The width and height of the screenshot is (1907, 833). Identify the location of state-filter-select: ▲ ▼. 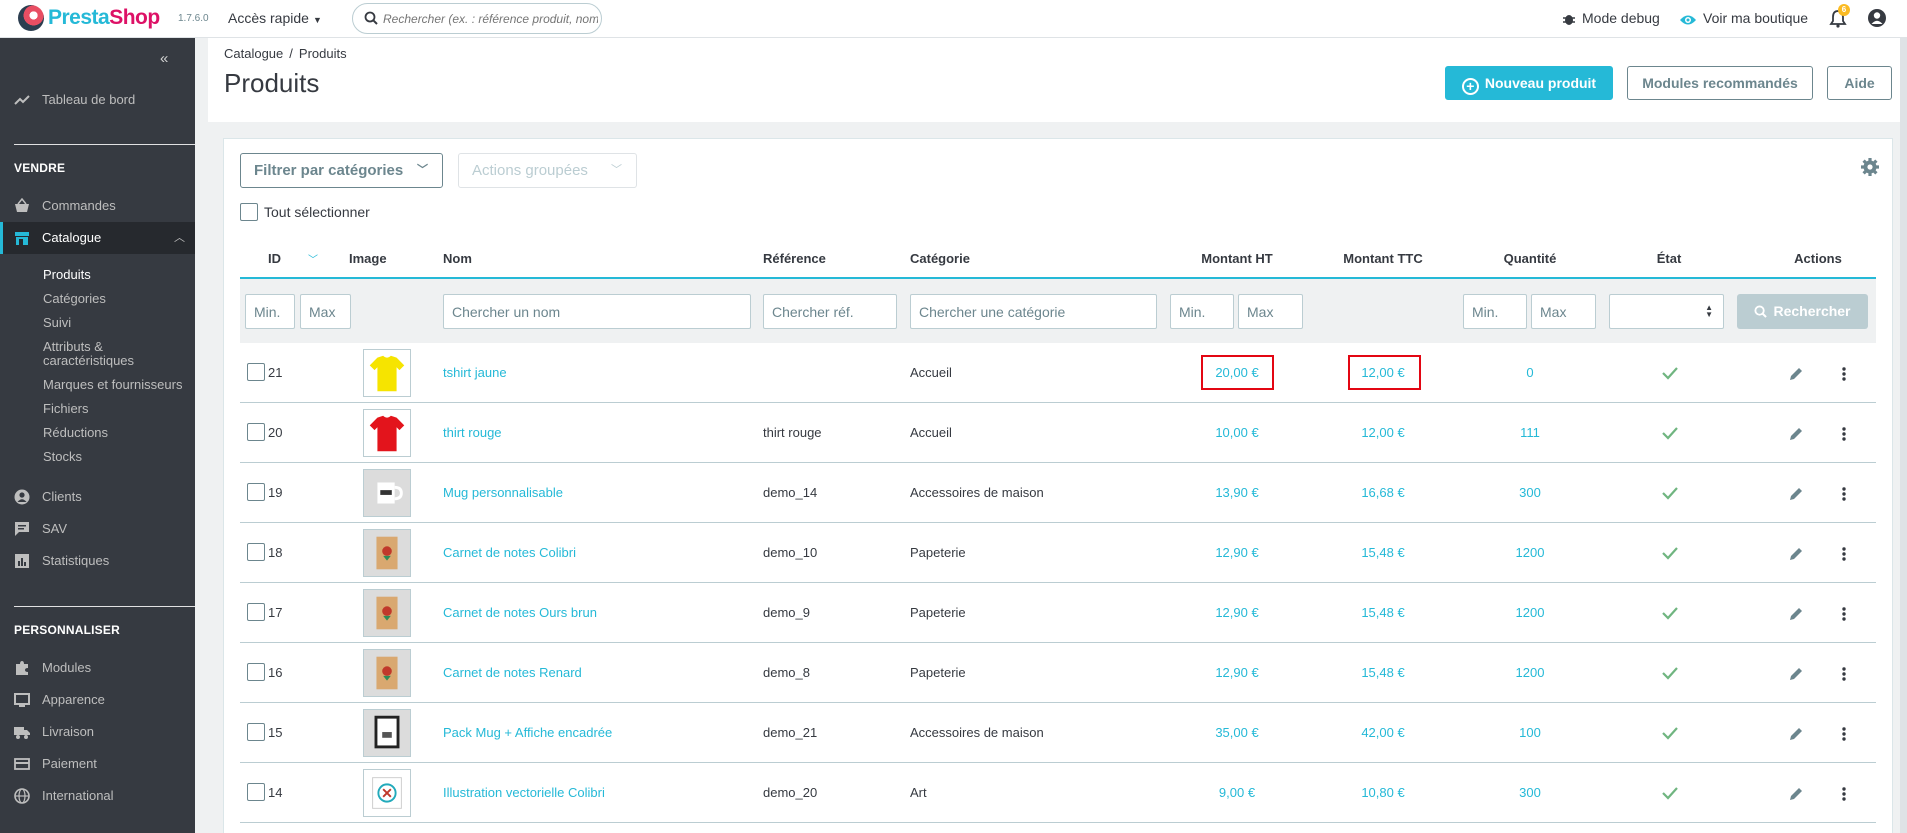
(1666, 311).